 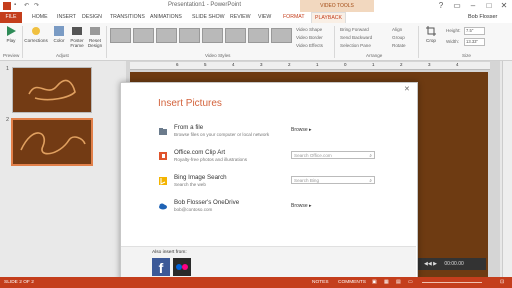 What do you see at coordinates (356, 37) in the screenshot?
I see `send-backward-button: Send Backward` at bounding box center [356, 37].